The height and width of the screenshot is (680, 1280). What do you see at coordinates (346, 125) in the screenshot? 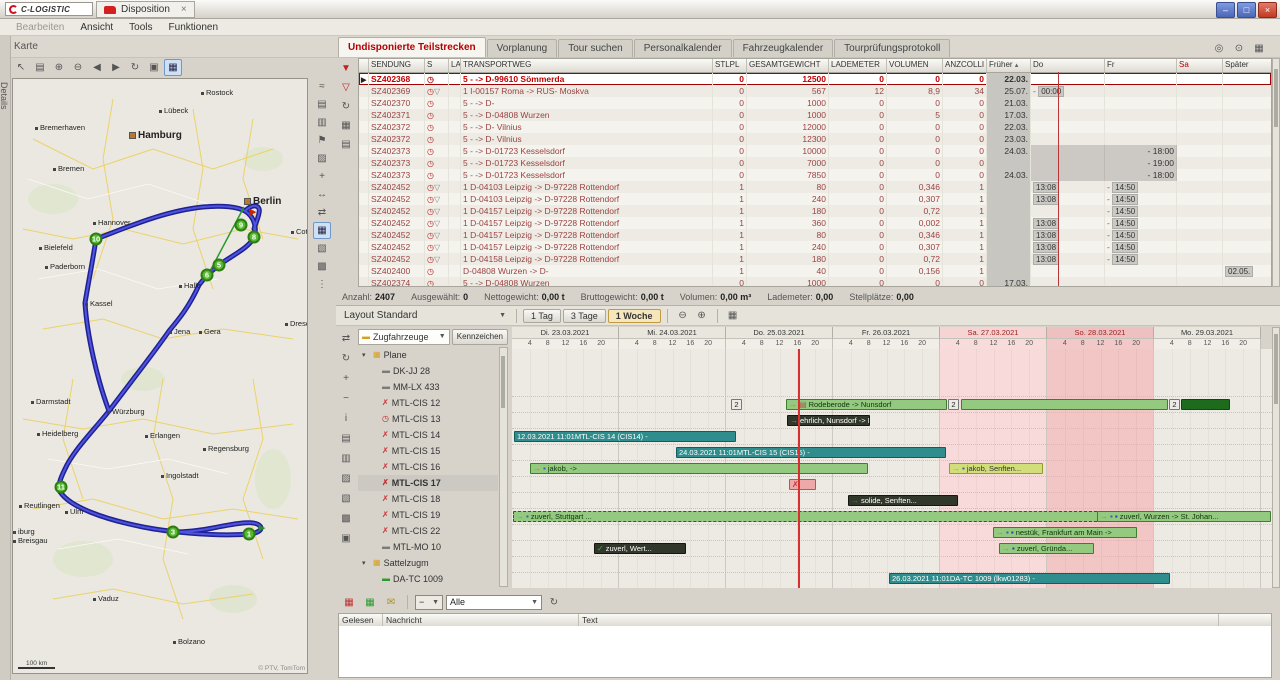
I see `columns-icon: ▦` at bounding box center [346, 125].